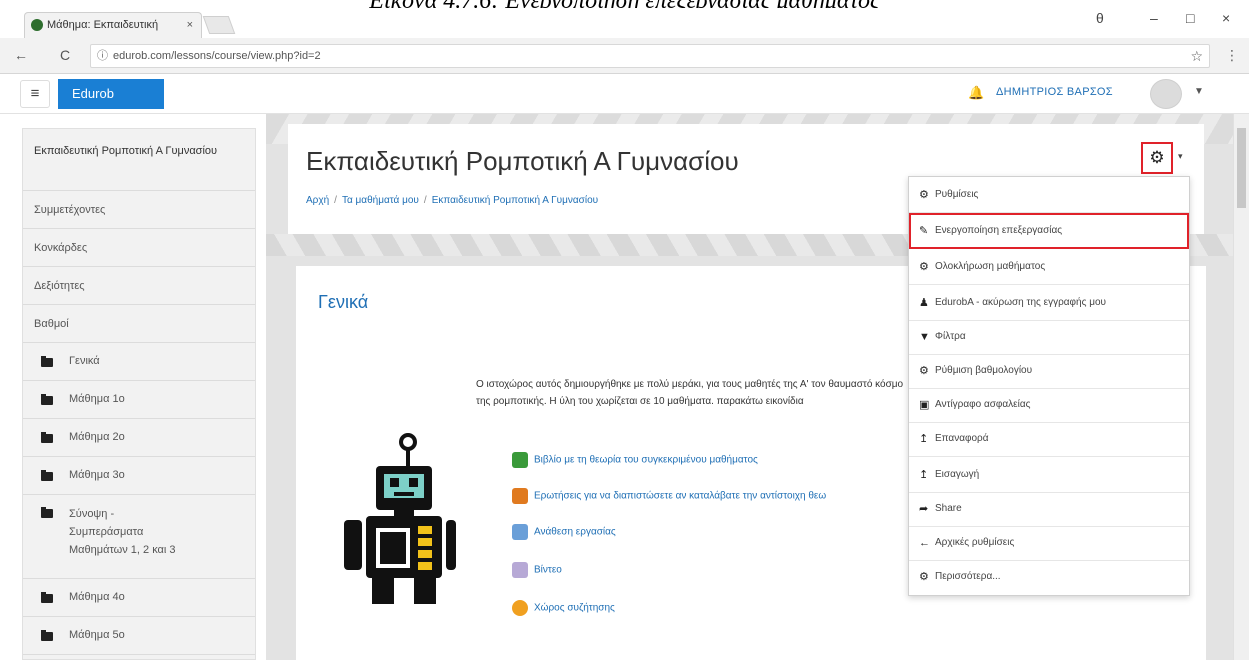 Image resolution: width=1249 pixels, height=660 pixels. I want to click on menu-item-unenrol: ♟ EdurobA - ακύρωση της εγγραφής μου, so click(1049, 303).